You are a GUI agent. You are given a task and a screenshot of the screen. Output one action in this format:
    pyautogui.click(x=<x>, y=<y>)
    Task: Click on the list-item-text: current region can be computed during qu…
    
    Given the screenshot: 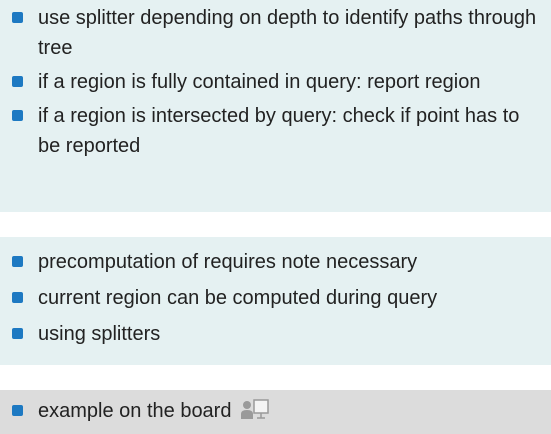 What is the action you would take?
    pyautogui.click(x=238, y=298)
    